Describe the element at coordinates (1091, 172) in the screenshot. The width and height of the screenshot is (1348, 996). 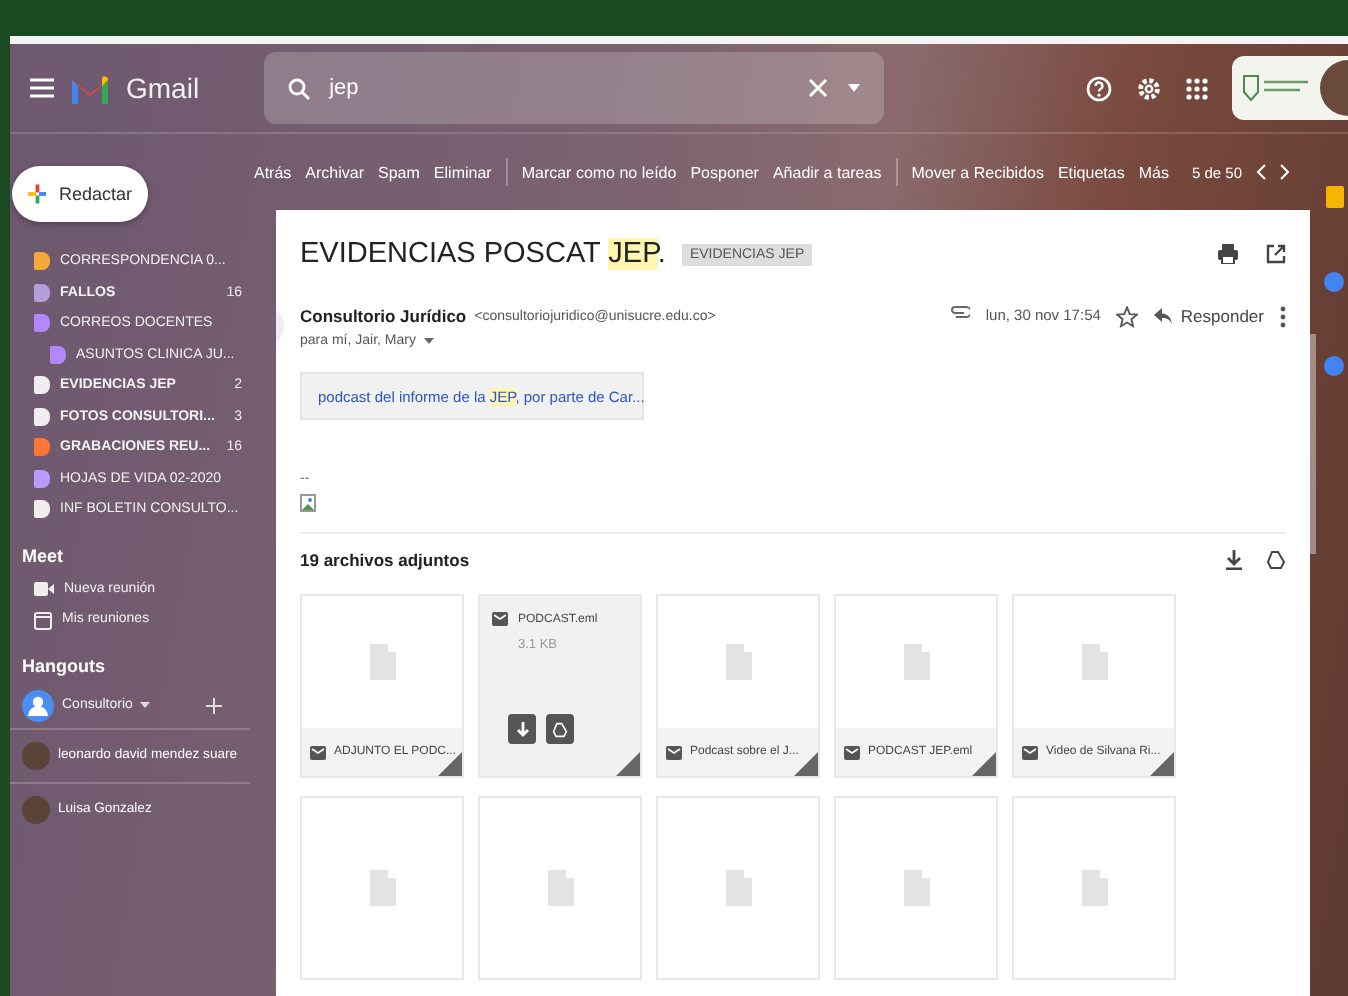
I see `toolbar-button: Etiquetas` at that location.